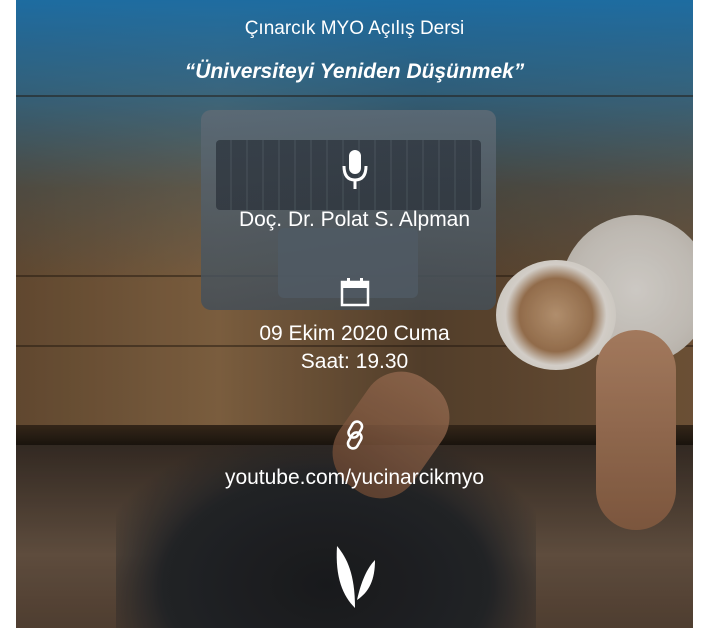  I want to click on event-date: 09 Ekim 2020 Cuma, so click(354, 333).